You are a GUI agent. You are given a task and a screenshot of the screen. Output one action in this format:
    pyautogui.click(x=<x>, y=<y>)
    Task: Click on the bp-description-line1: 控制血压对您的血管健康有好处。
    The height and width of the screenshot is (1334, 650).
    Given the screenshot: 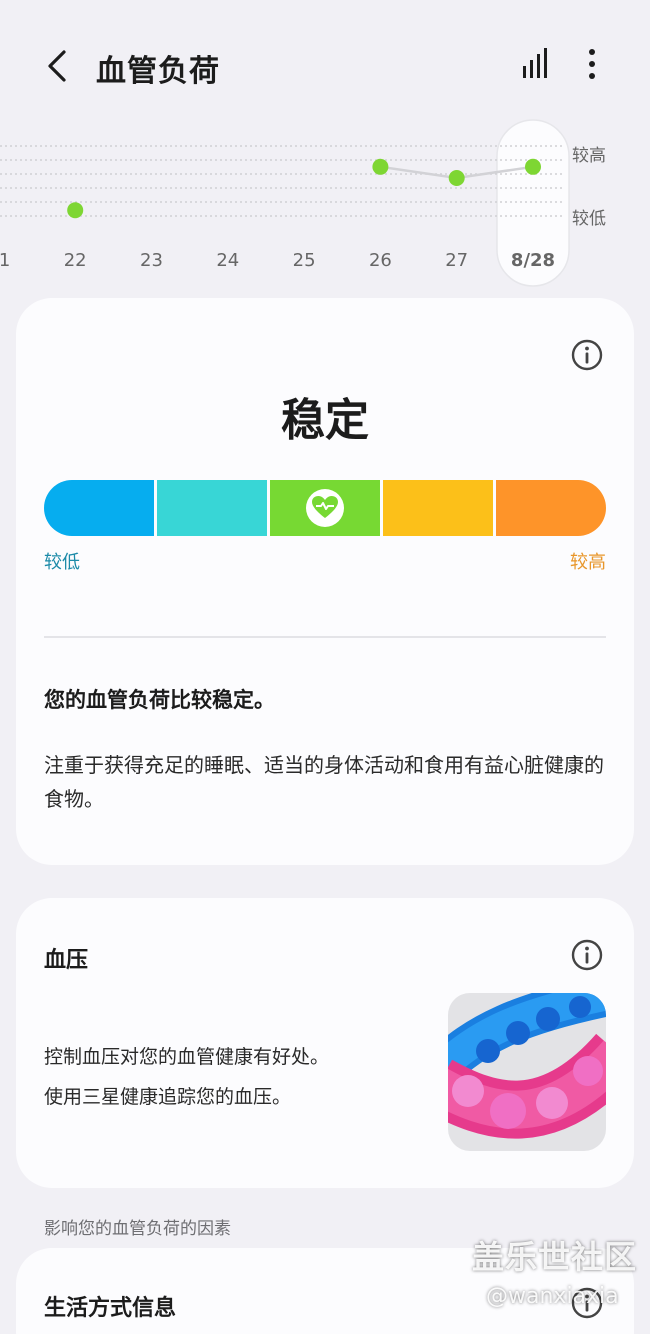 What is the action you would take?
    pyautogui.click(x=187, y=1057)
    